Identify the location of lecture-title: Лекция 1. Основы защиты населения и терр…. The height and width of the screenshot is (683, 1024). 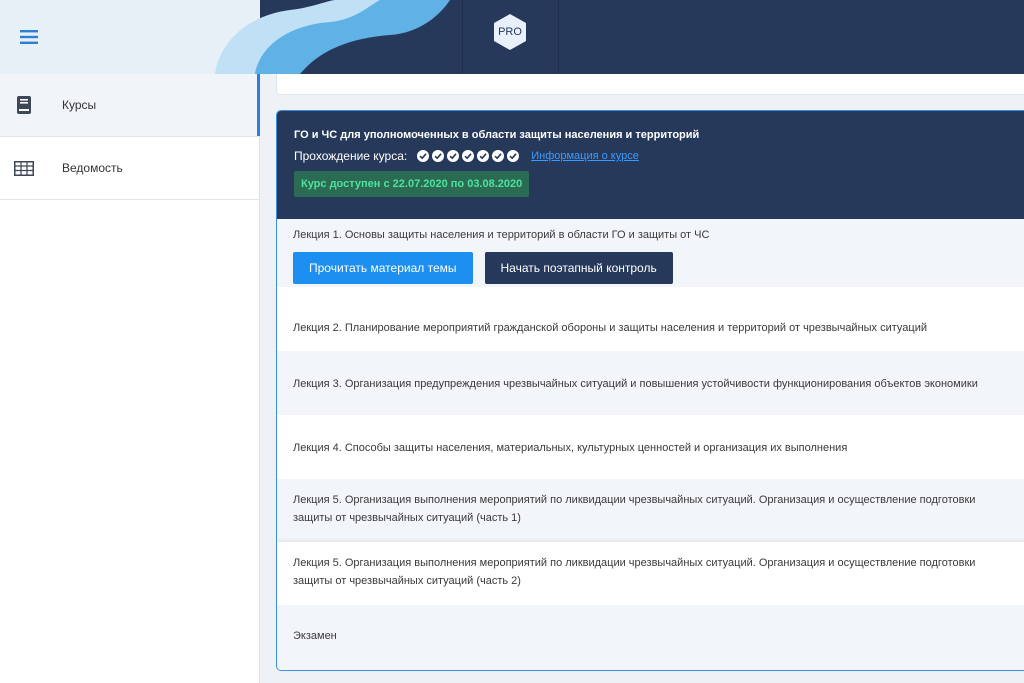
(501, 235).